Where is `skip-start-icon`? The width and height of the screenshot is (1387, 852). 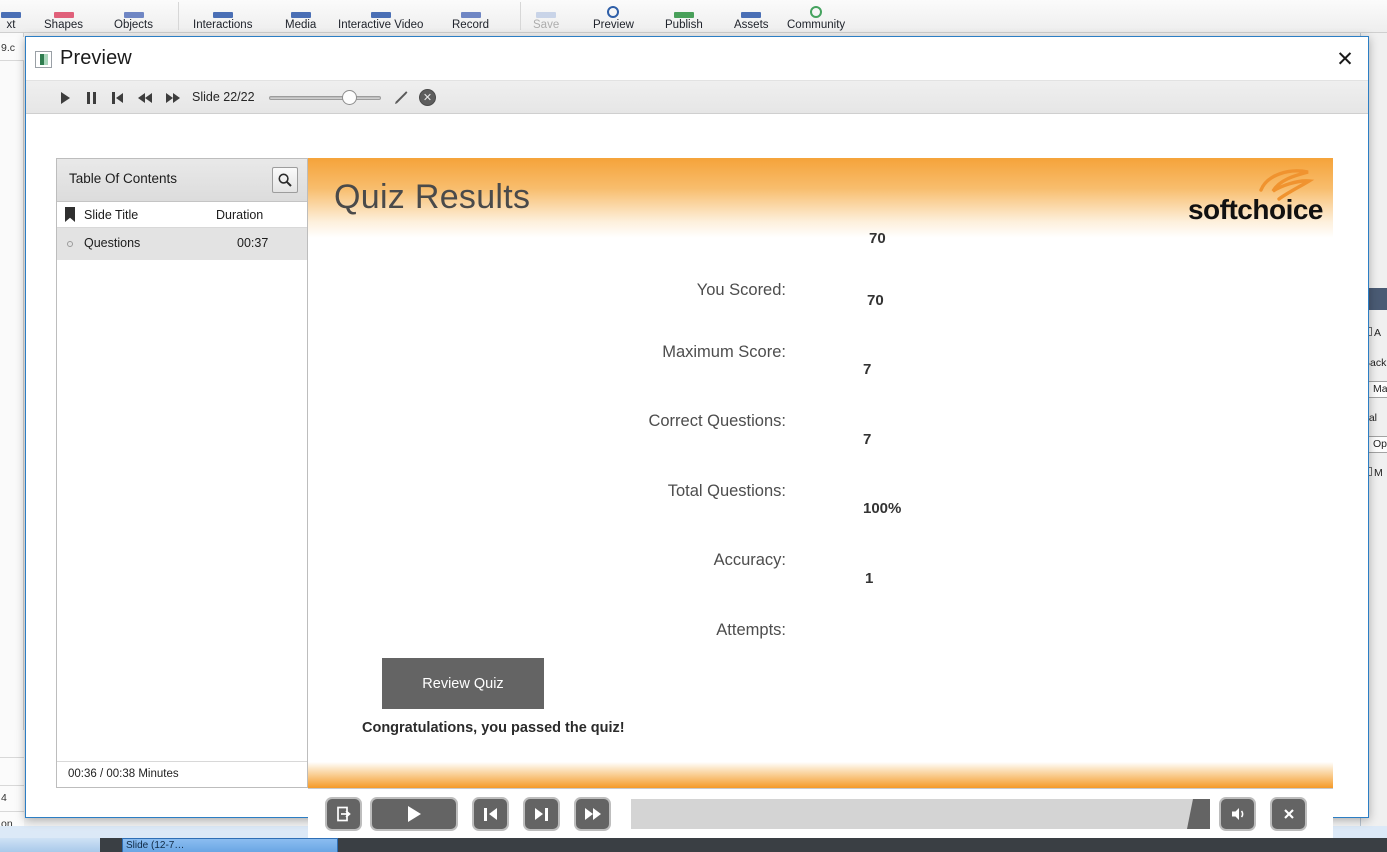
skip-start-icon is located at coordinates (117, 97).